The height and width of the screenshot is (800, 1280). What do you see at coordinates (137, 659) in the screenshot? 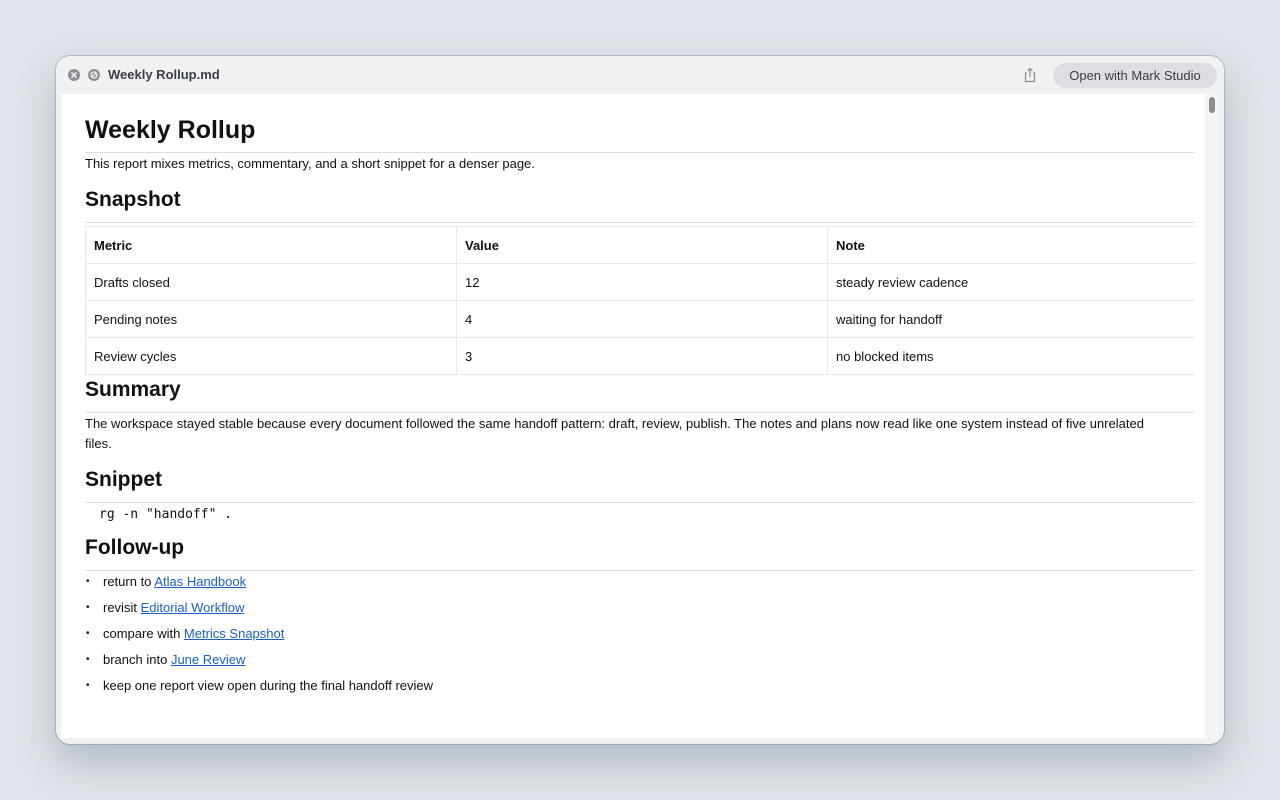
I see `list-item-text: branch into` at bounding box center [137, 659].